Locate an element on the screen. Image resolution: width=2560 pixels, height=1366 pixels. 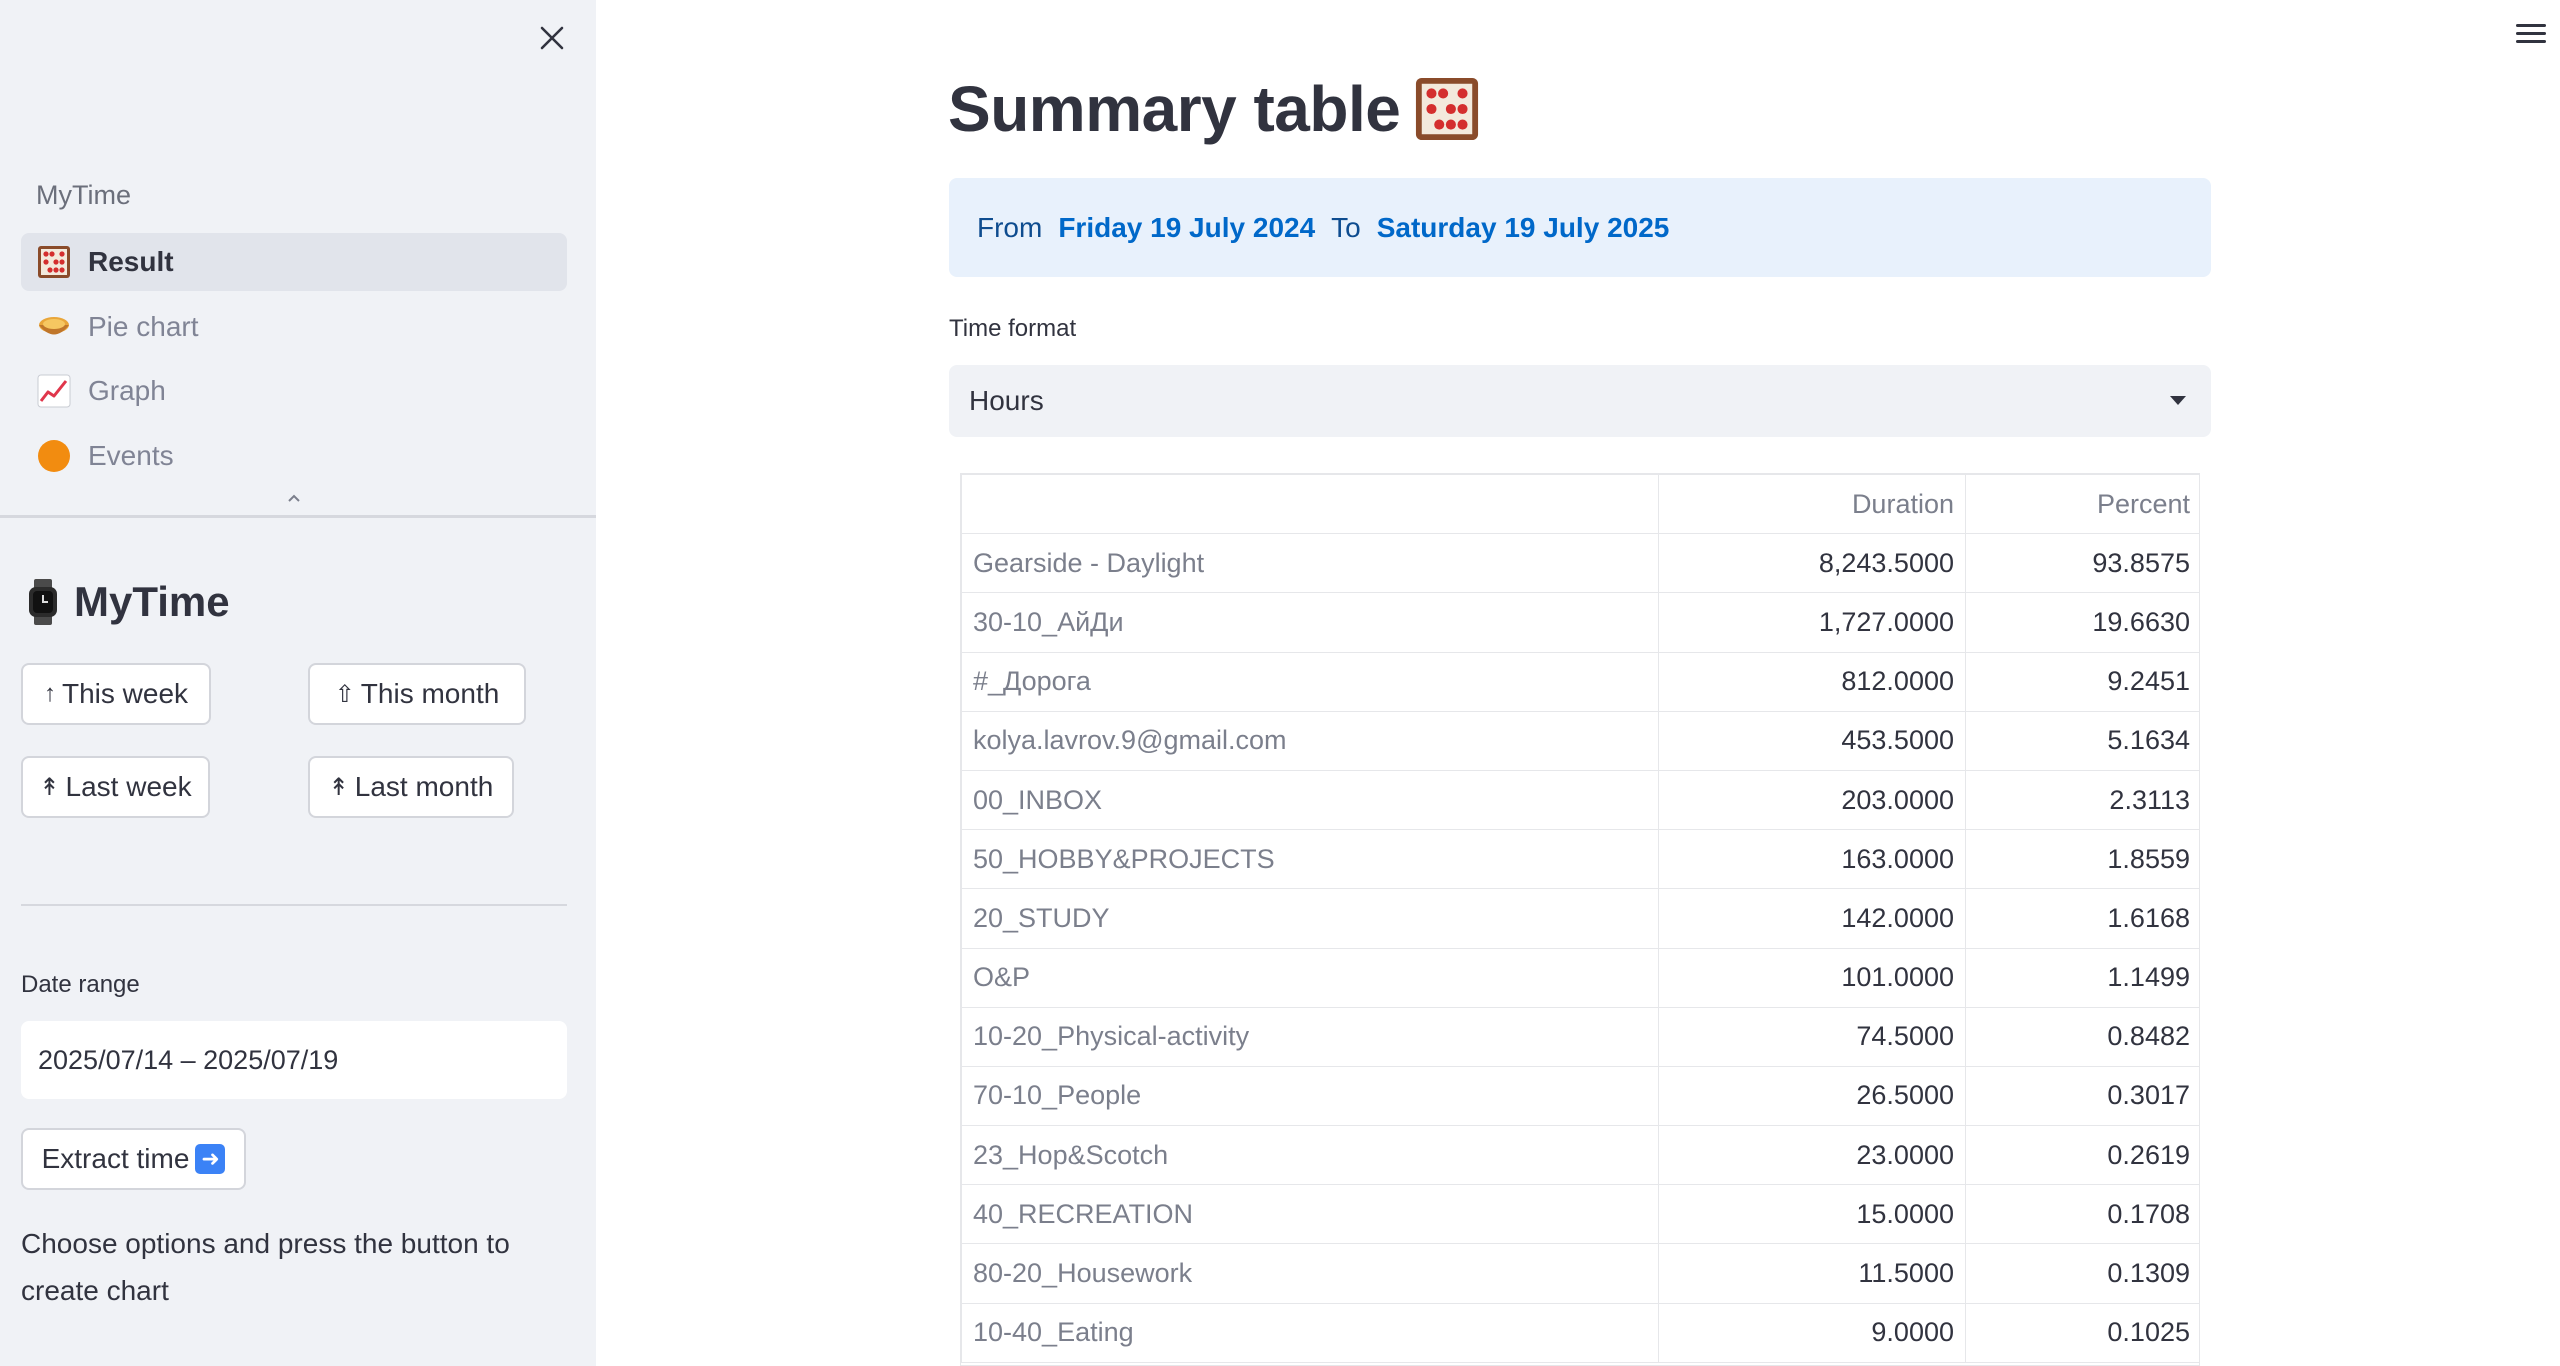
nav-divider is located at coordinates (298, 516).